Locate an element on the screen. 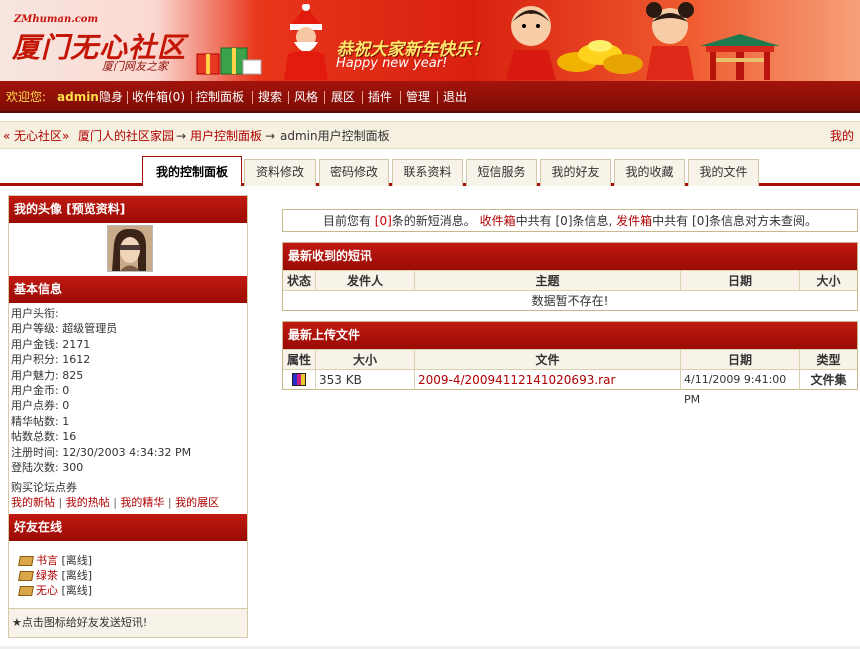 Image resolution: width=860 pixels, height=649 pixels. menu-logout: 退出 is located at coordinates (455, 97).